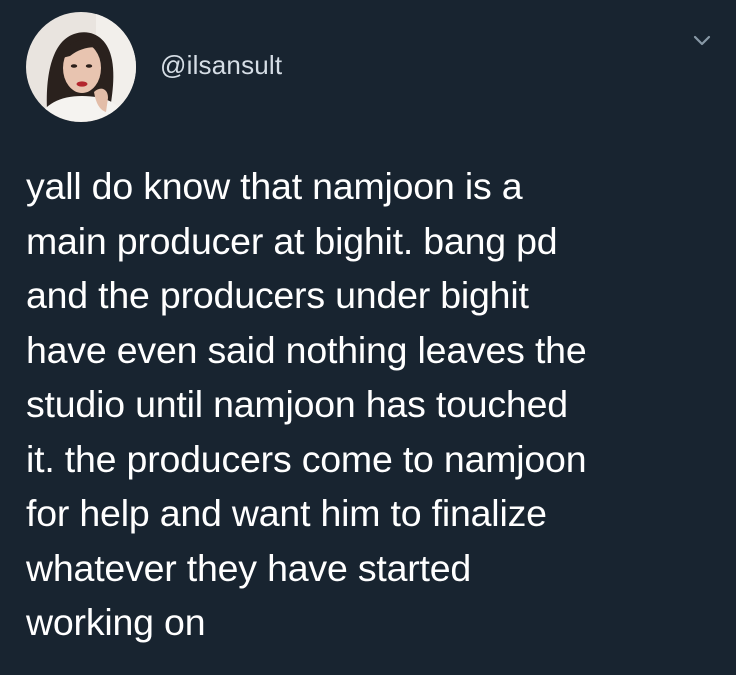 This screenshot has height=675, width=736. Describe the element at coordinates (702, 40) in the screenshot. I see `chevron-down-icon` at that location.